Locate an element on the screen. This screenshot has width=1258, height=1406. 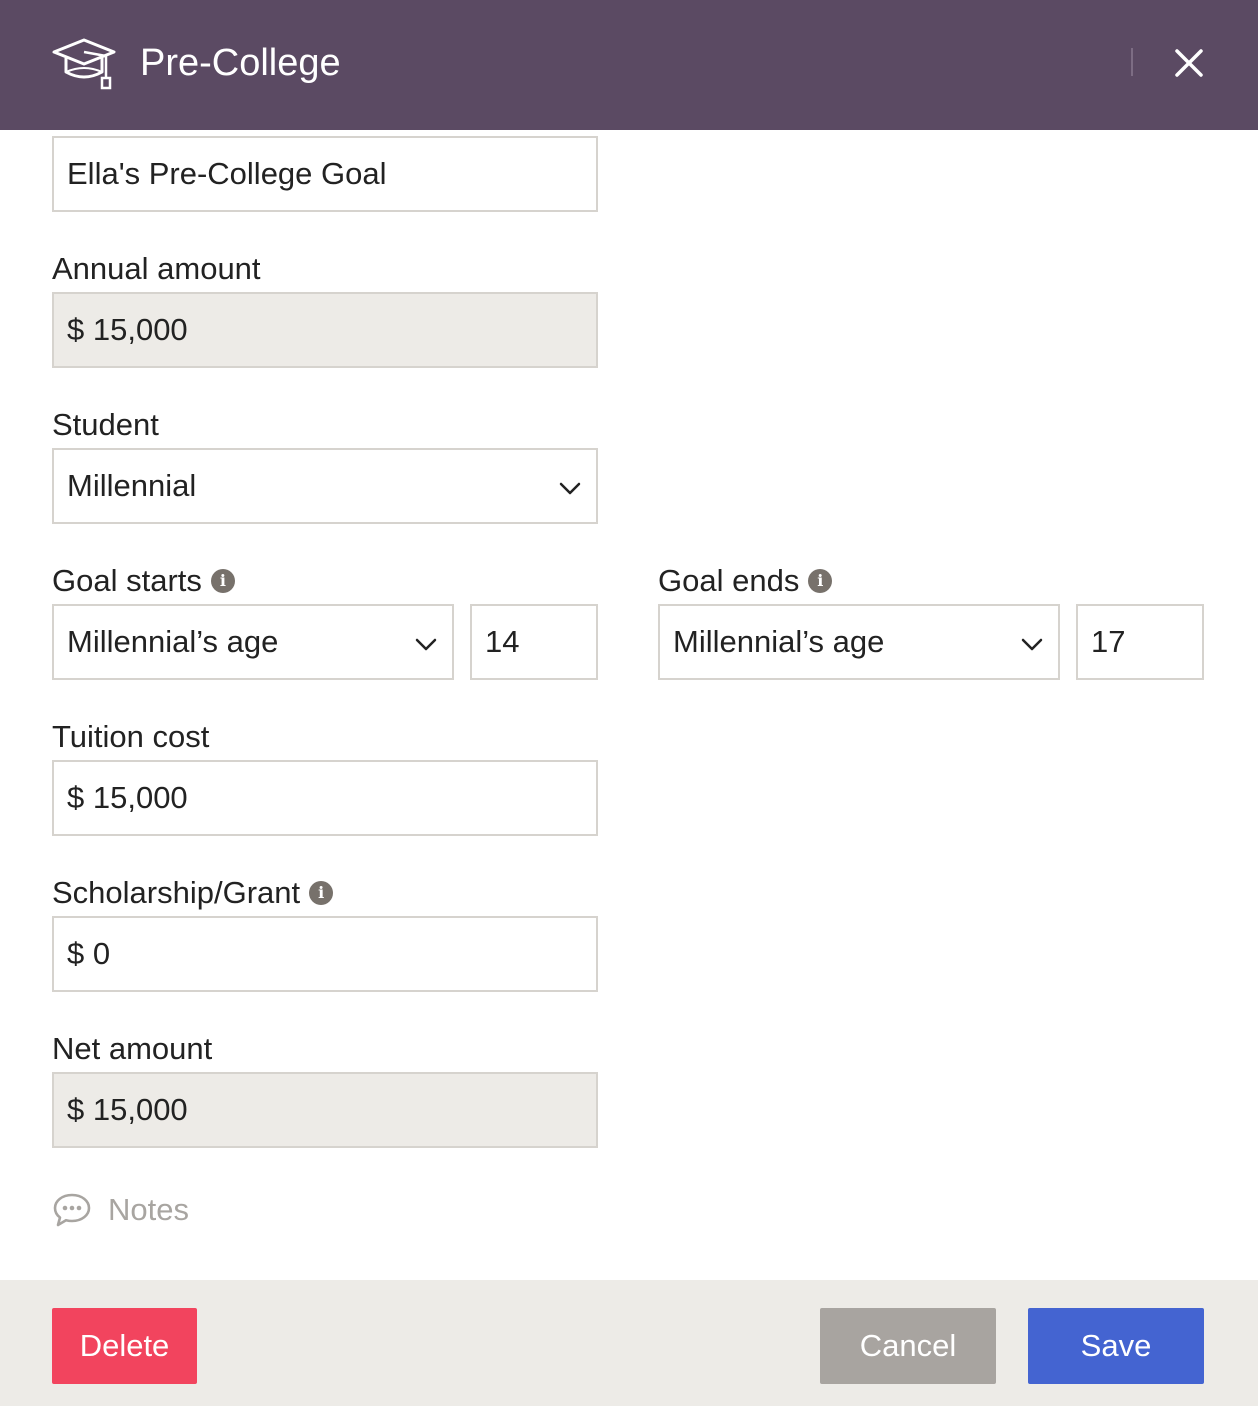
scholarship-input: $ 0 is located at coordinates (325, 954).